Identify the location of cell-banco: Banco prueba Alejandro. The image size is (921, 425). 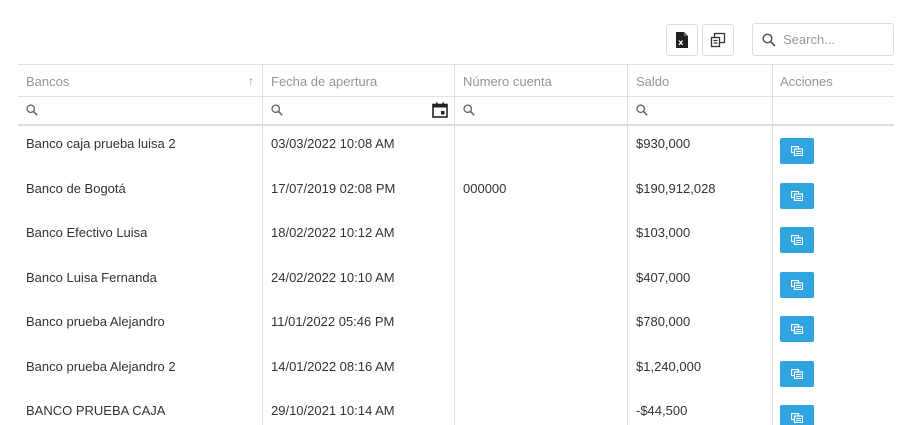
(140, 326).